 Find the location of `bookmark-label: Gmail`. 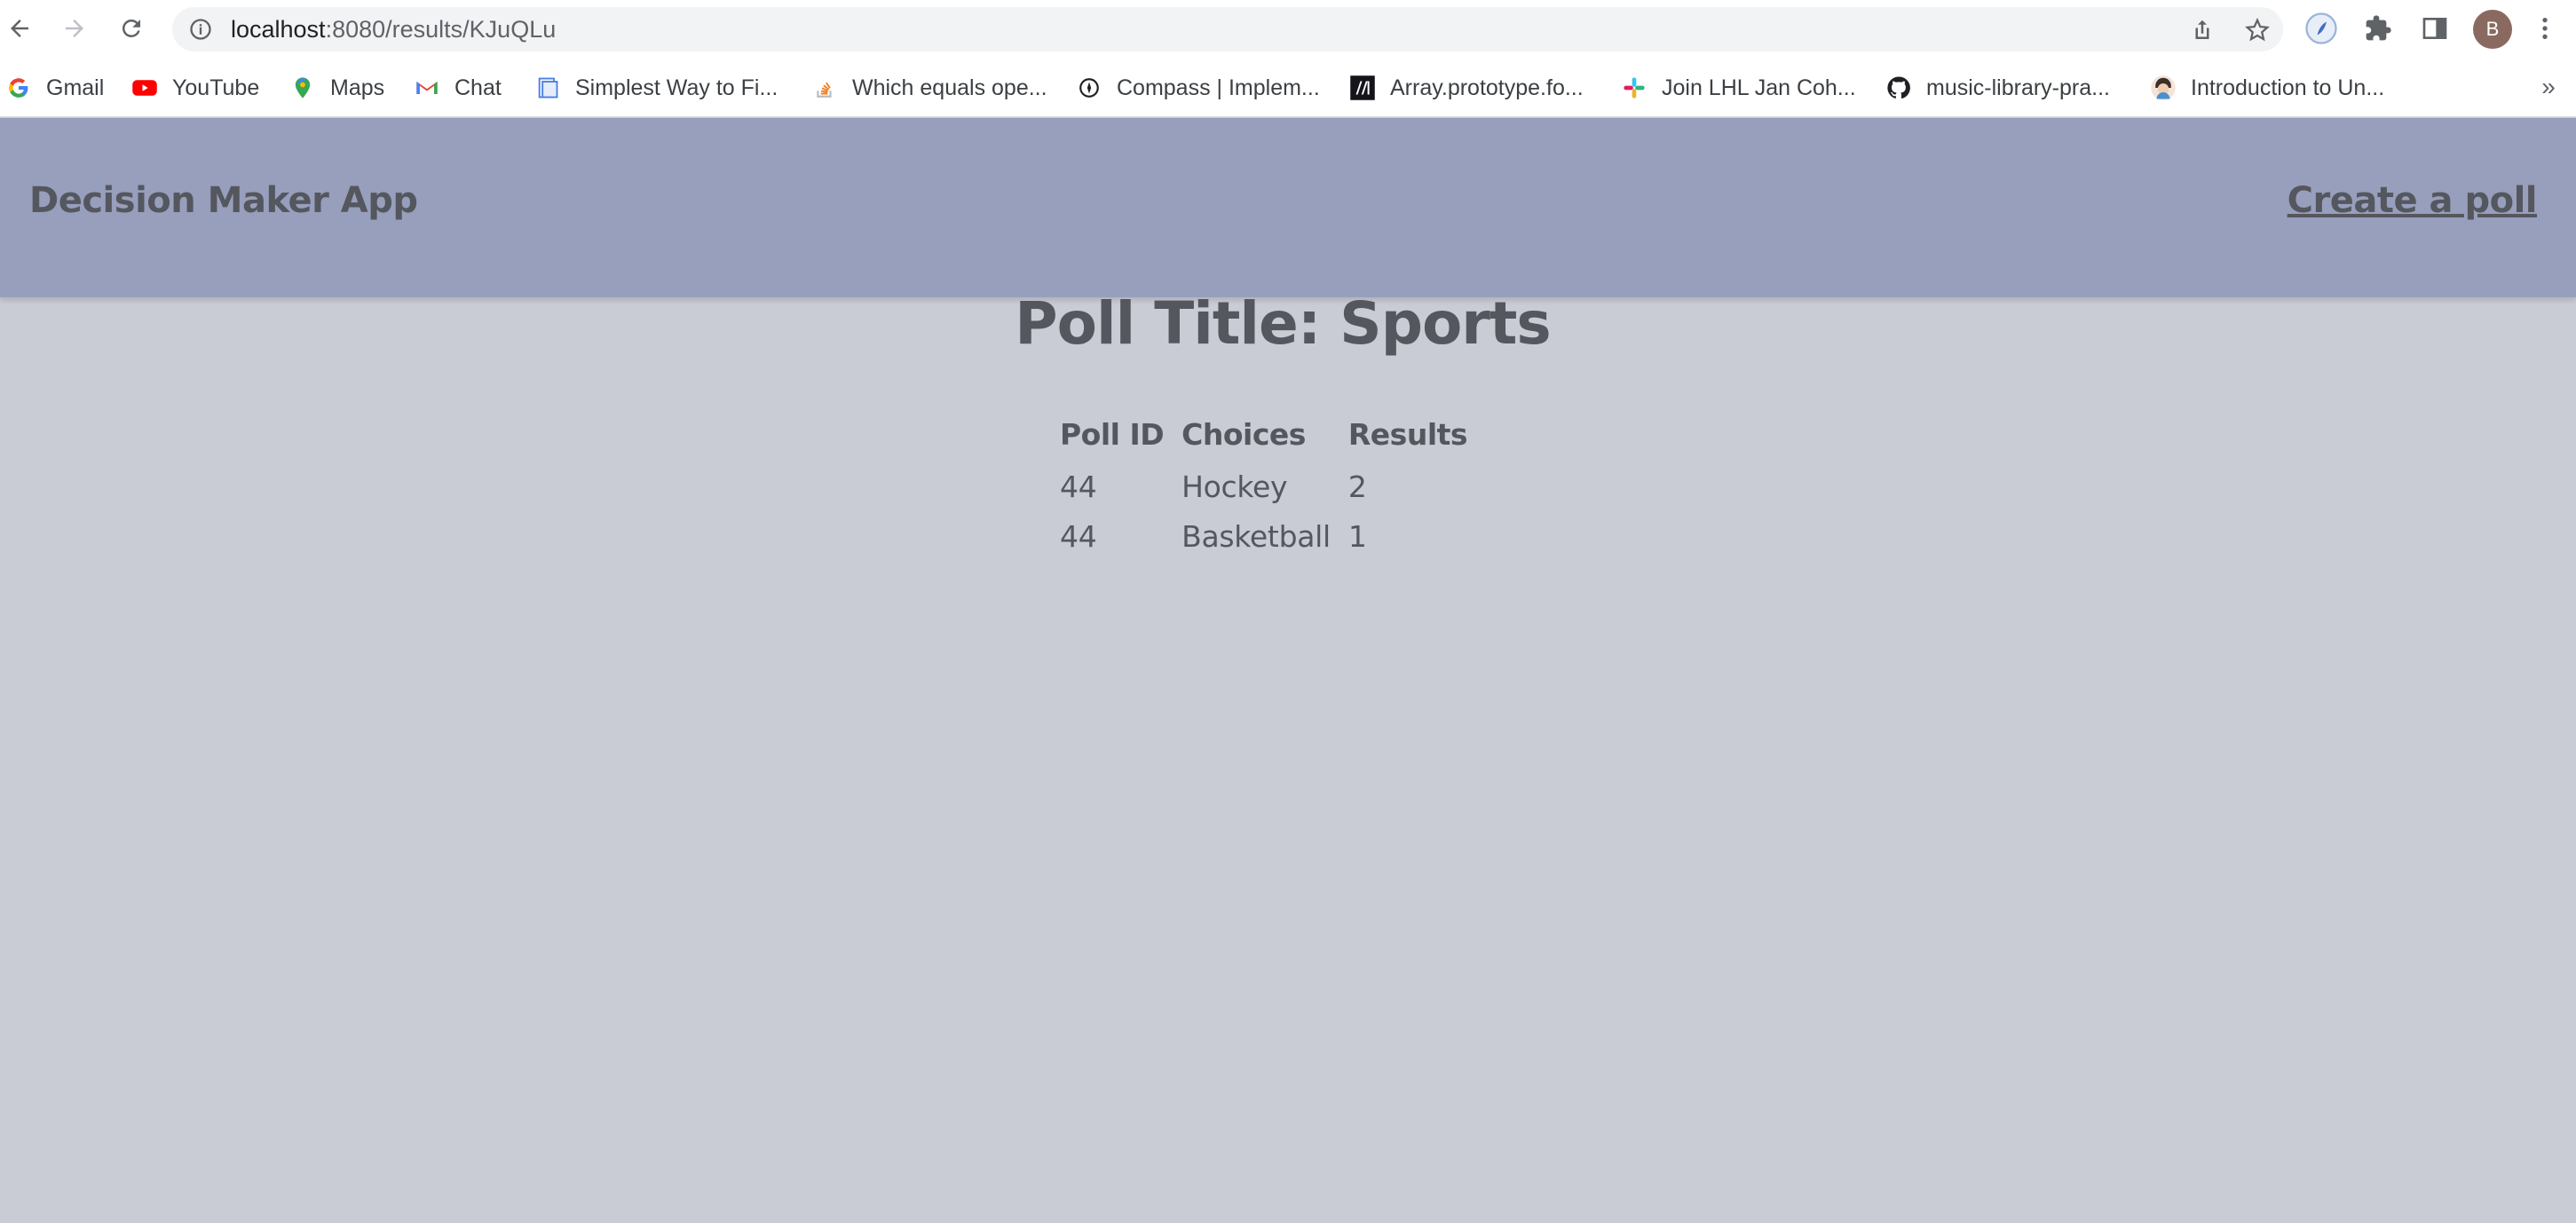

bookmark-label: Gmail is located at coordinates (75, 87).